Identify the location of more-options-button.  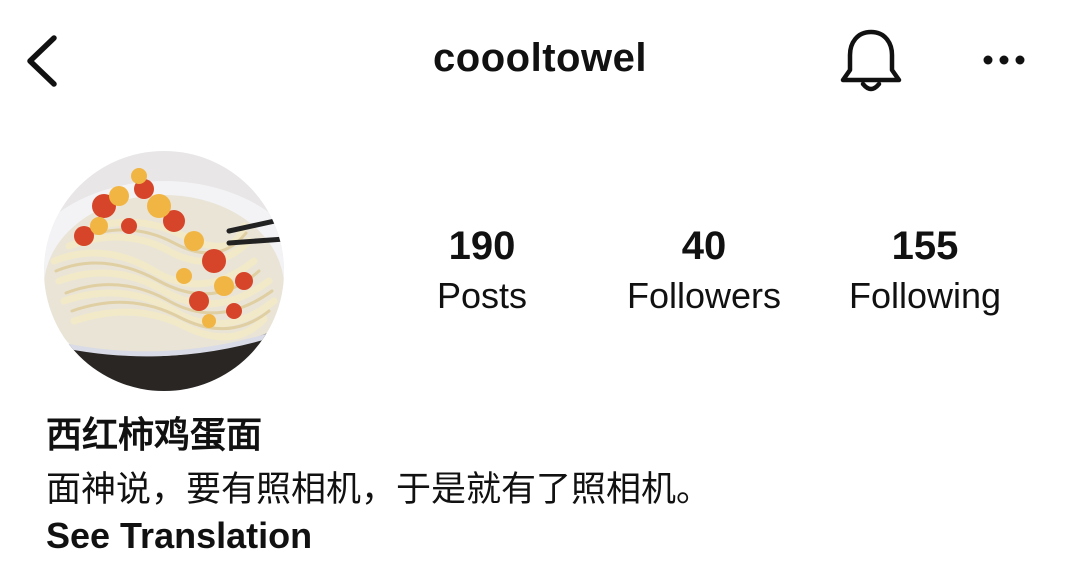
(1004, 60).